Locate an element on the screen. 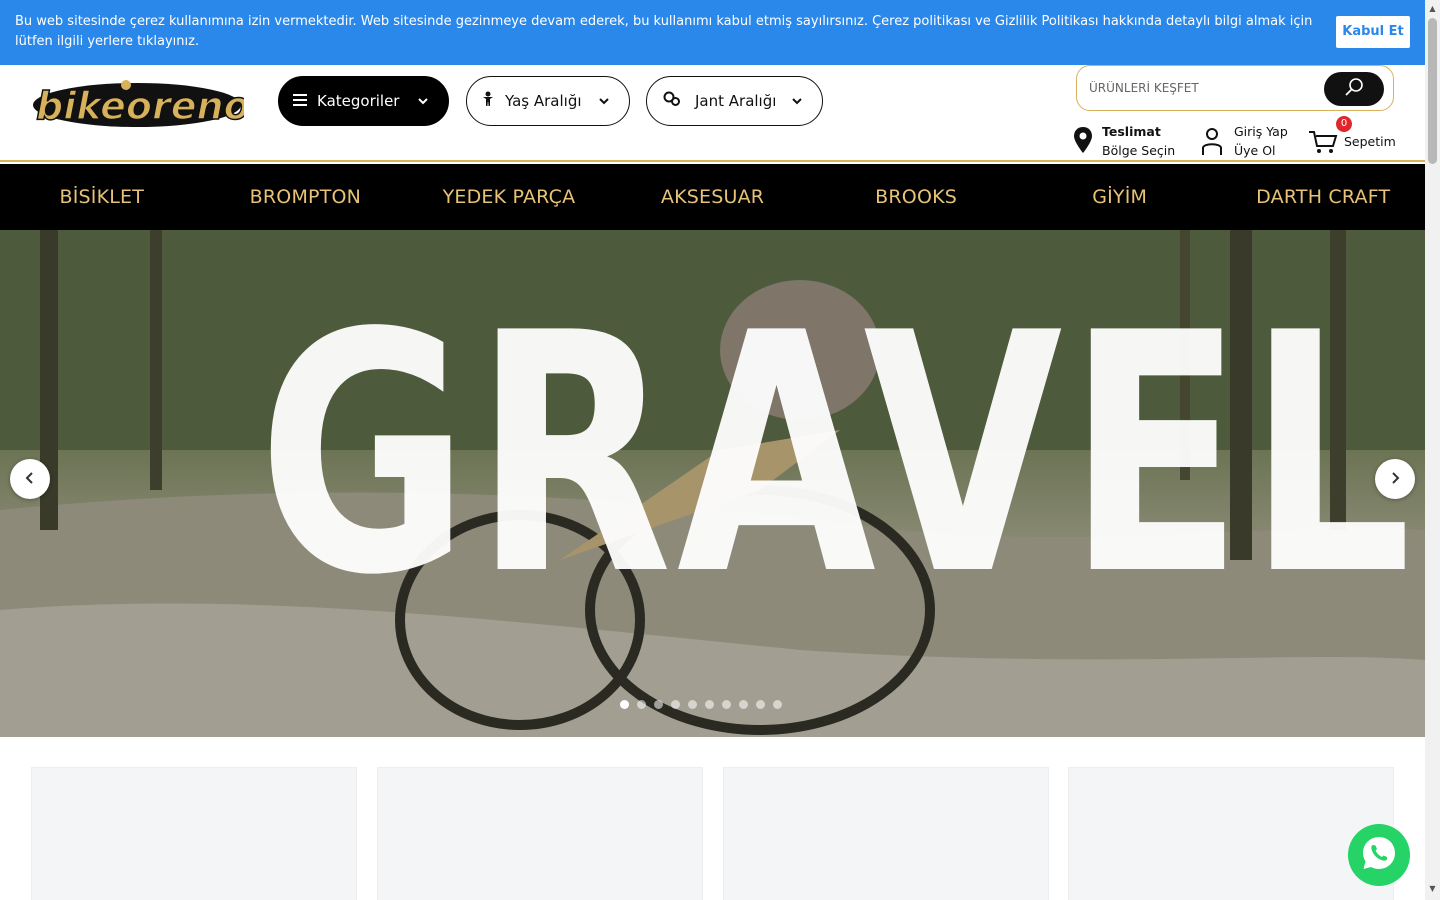 This screenshot has width=1440, height=900. nav-item-brompton: BROMPTON is located at coordinates (306, 197).